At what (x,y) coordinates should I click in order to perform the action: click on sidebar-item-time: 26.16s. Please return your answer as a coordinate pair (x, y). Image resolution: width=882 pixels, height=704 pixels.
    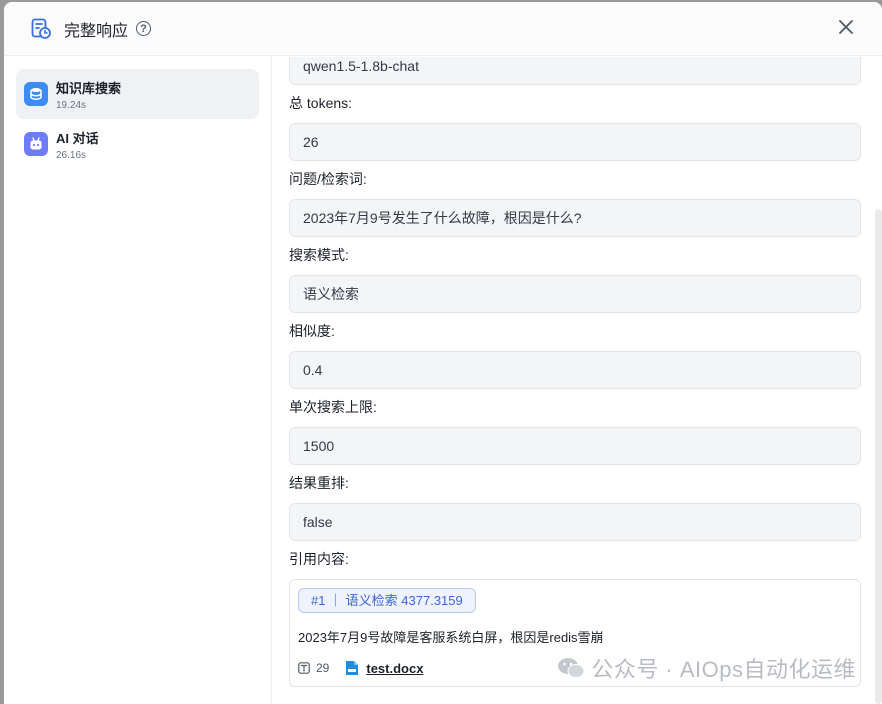
    Looking at the image, I should click on (71, 155).